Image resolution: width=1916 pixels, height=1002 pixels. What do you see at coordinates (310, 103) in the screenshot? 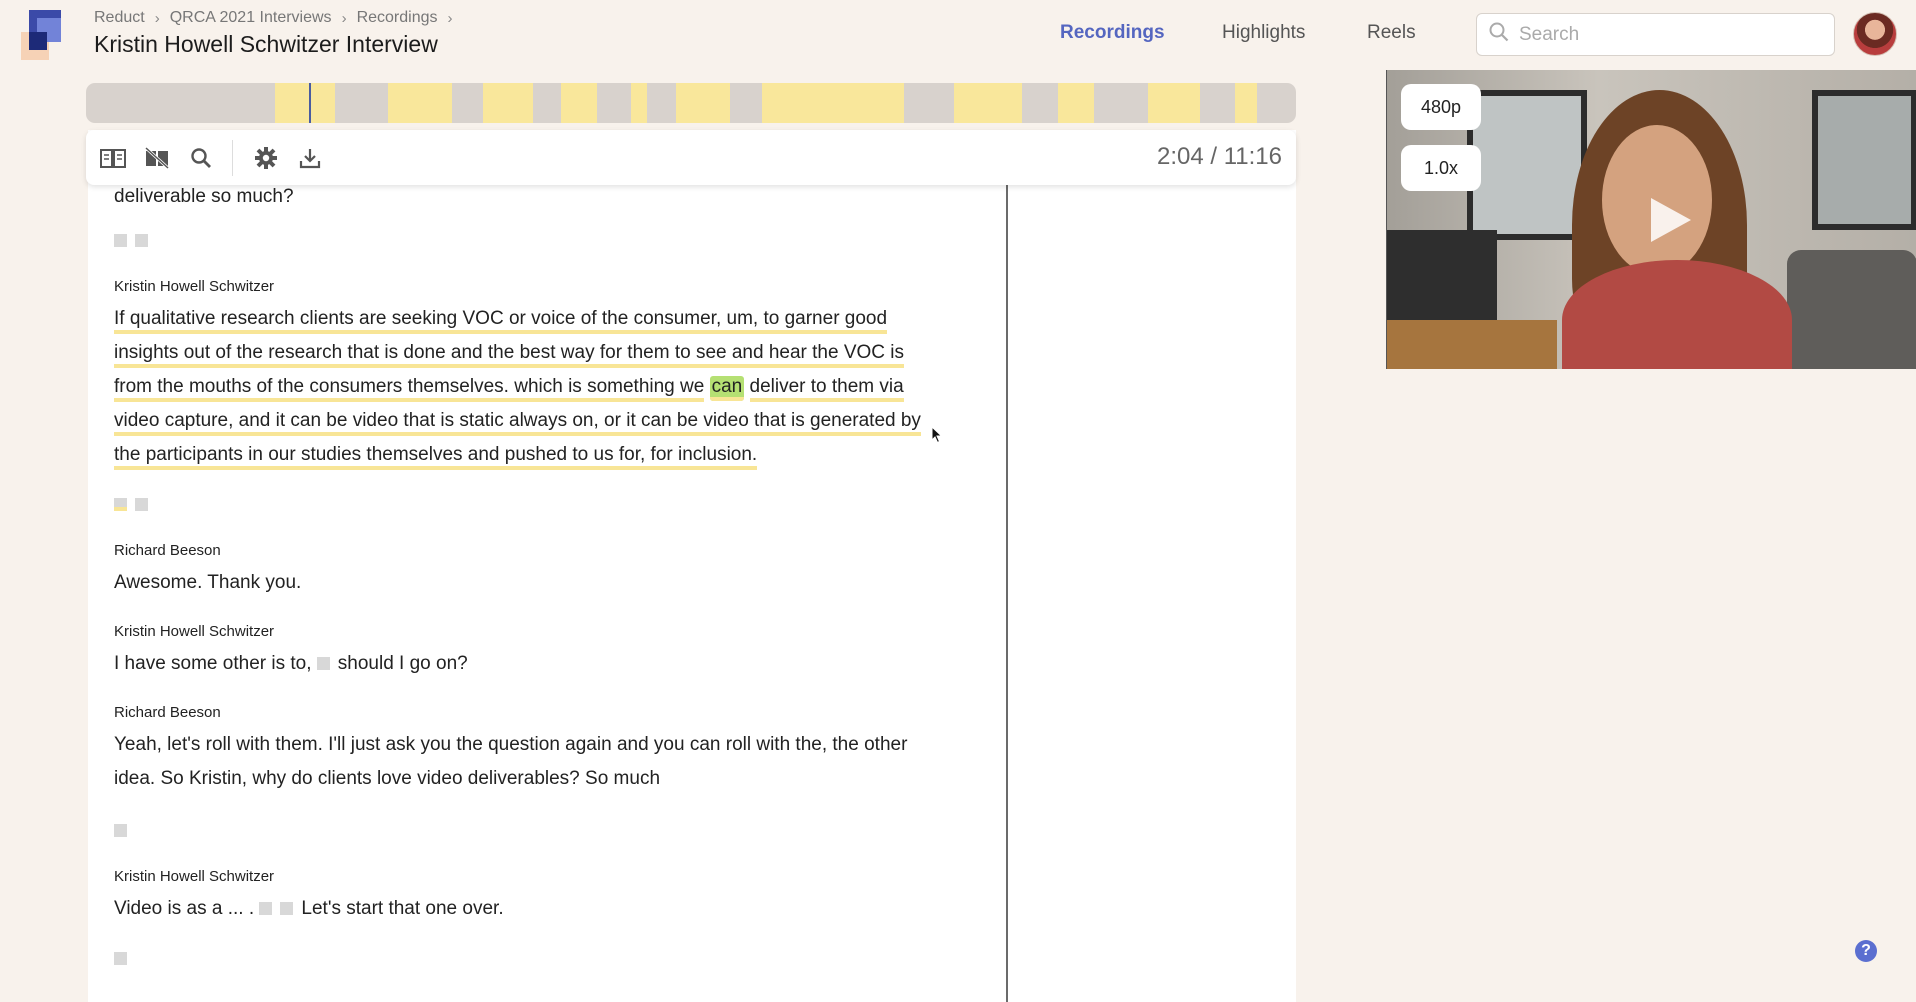
I see `timeline-playhead` at bounding box center [310, 103].